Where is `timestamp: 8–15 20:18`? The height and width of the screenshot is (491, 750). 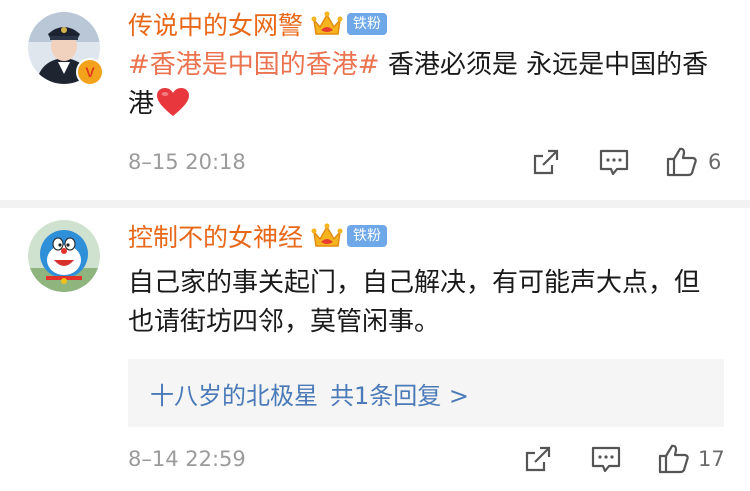 timestamp: 8–15 20:18 is located at coordinates (187, 162).